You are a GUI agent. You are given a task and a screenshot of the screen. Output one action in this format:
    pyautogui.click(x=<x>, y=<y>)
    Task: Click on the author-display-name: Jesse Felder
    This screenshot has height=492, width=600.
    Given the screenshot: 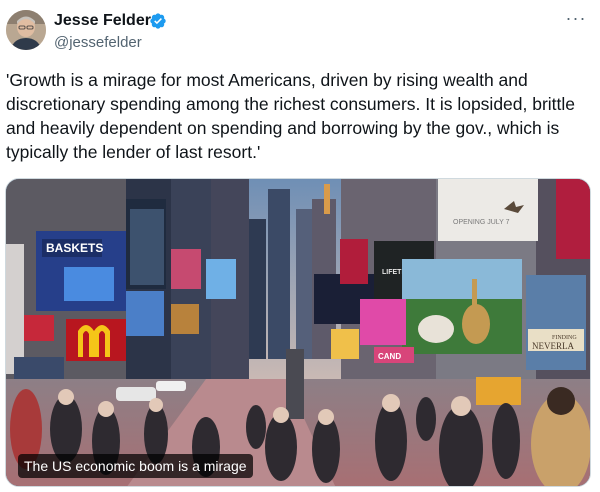 What is the action you would take?
    pyautogui.click(x=102, y=21)
    